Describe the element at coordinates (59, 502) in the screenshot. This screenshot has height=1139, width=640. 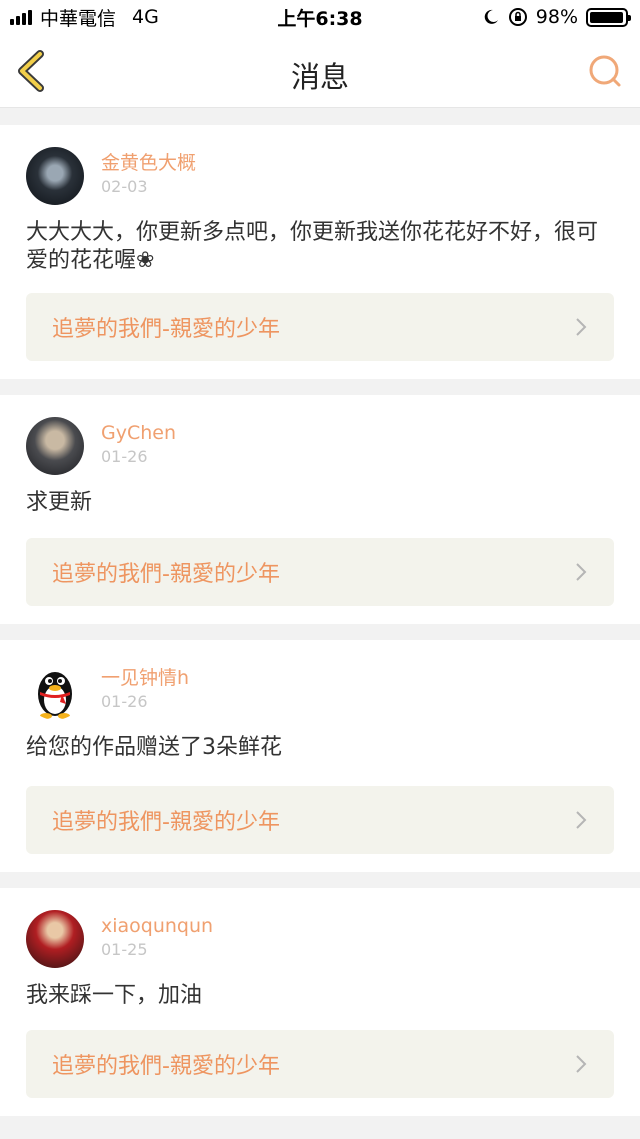
I see `message-text: 求更新` at that location.